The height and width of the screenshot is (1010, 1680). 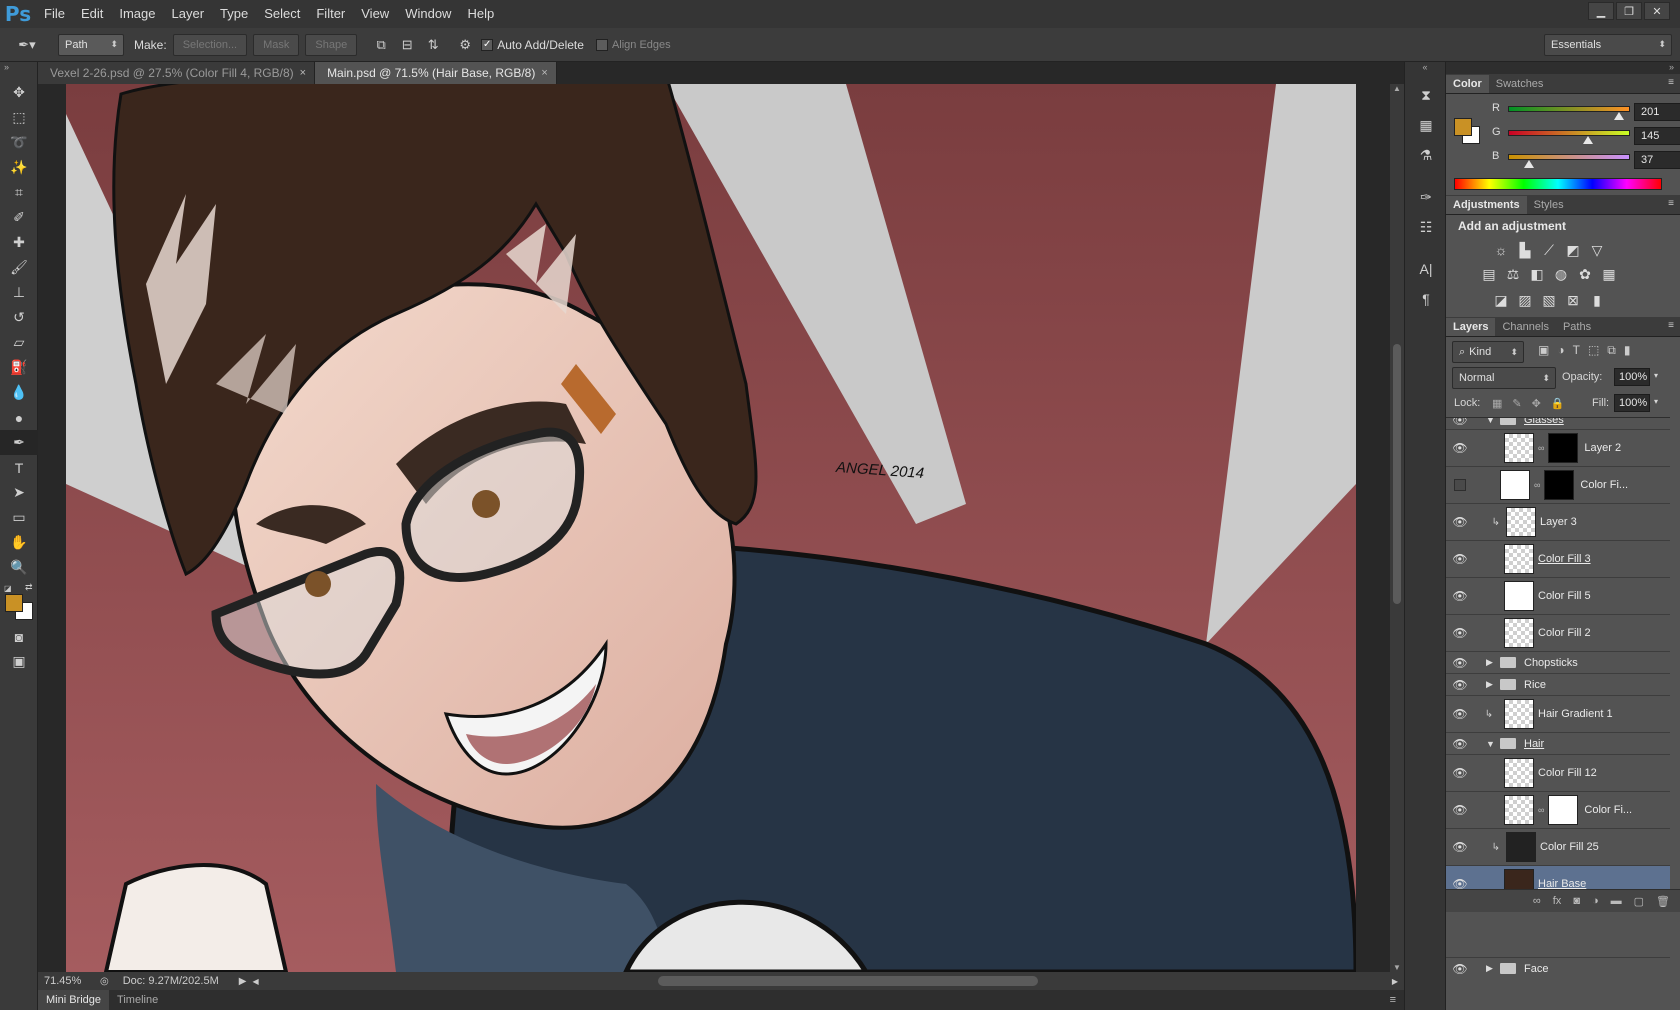 What do you see at coordinates (18, 71) in the screenshot?
I see `collapse-toolbar-icon: »` at bounding box center [18, 71].